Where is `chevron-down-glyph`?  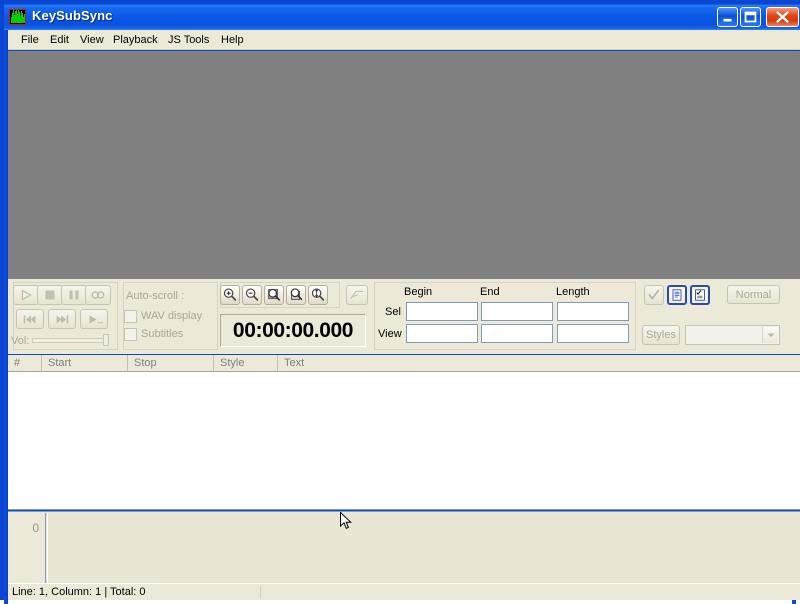 chevron-down-glyph is located at coordinates (771, 335).